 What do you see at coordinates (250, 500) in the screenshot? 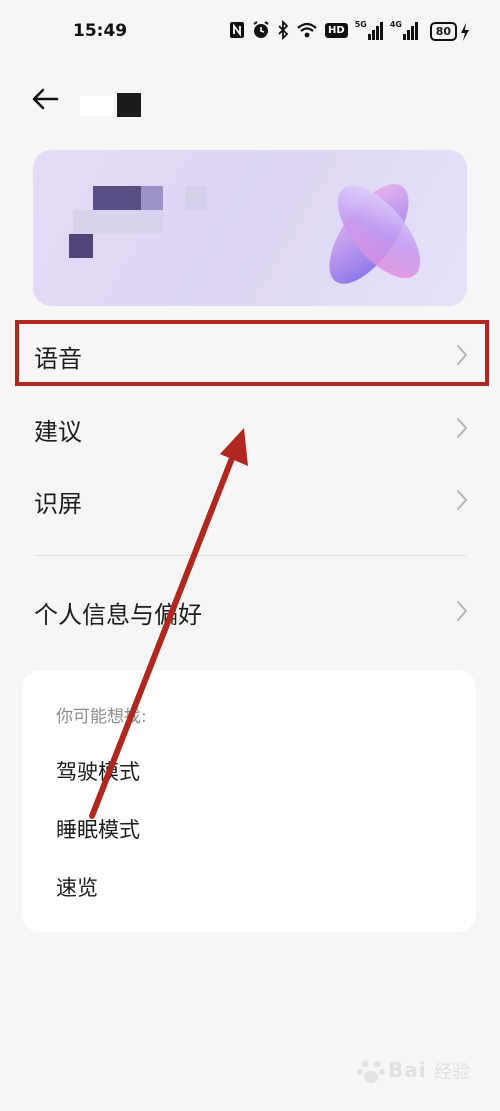
I see `menu-item-screen-recognition: 识屏` at bounding box center [250, 500].